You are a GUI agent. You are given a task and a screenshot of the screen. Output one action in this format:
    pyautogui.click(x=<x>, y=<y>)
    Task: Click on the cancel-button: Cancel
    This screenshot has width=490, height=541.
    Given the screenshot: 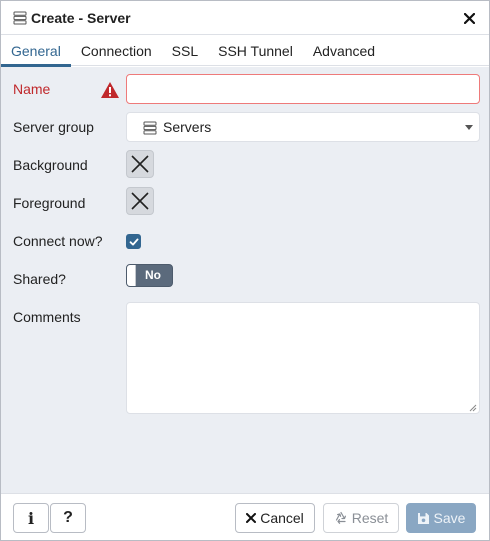 What is the action you would take?
    pyautogui.click(x=275, y=518)
    